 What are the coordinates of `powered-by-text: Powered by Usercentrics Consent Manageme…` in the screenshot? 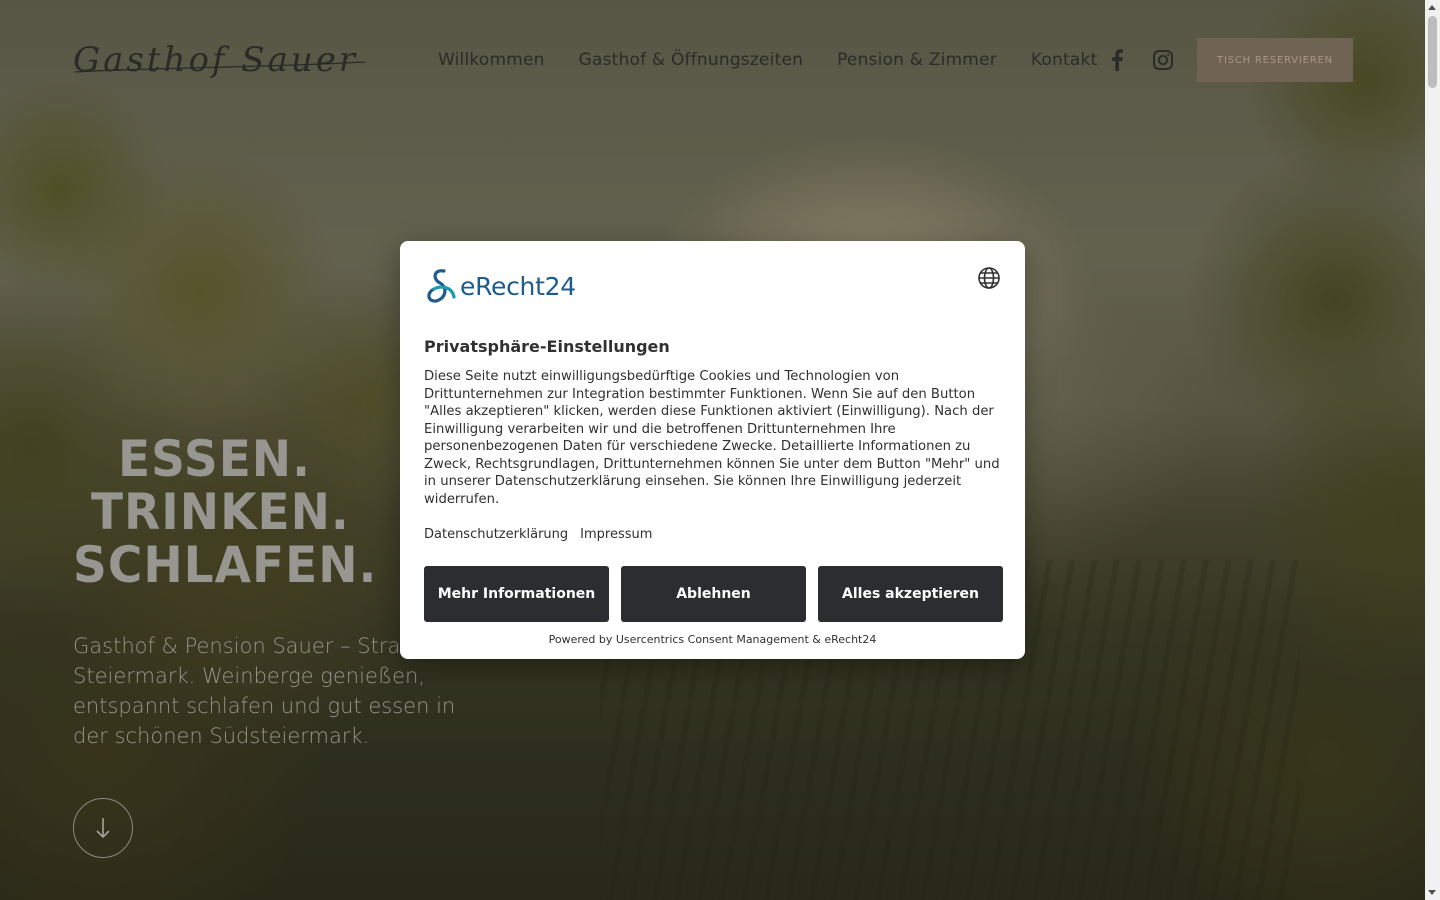 It's located at (712, 639).